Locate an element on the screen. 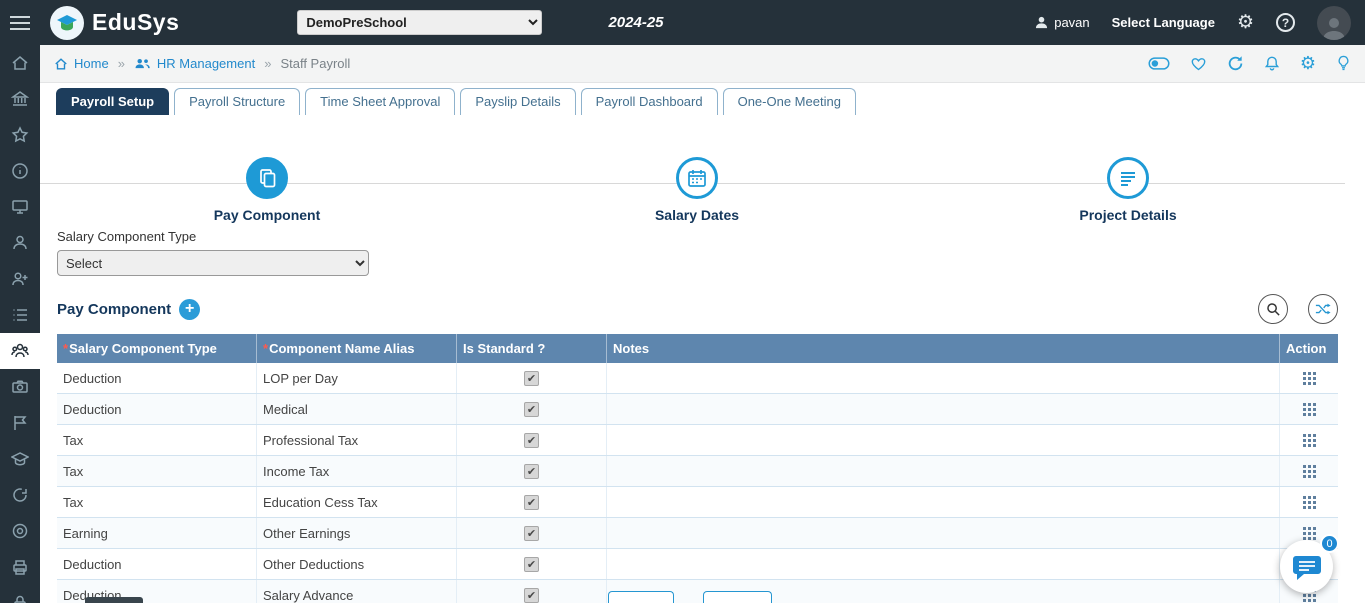 The width and height of the screenshot is (1365, 603). shuffle-icon is located at coordinates (1323, 309).